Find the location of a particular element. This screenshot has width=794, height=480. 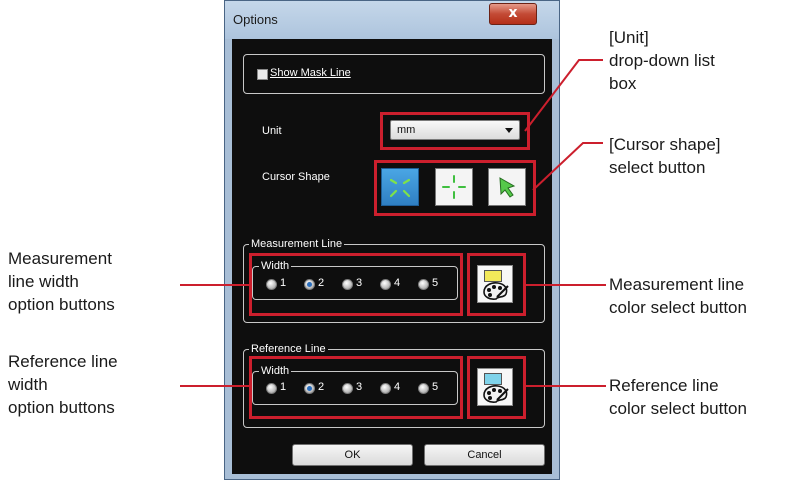

reference-color-callout: Reference line color select button is located at coordinates (678, 397).